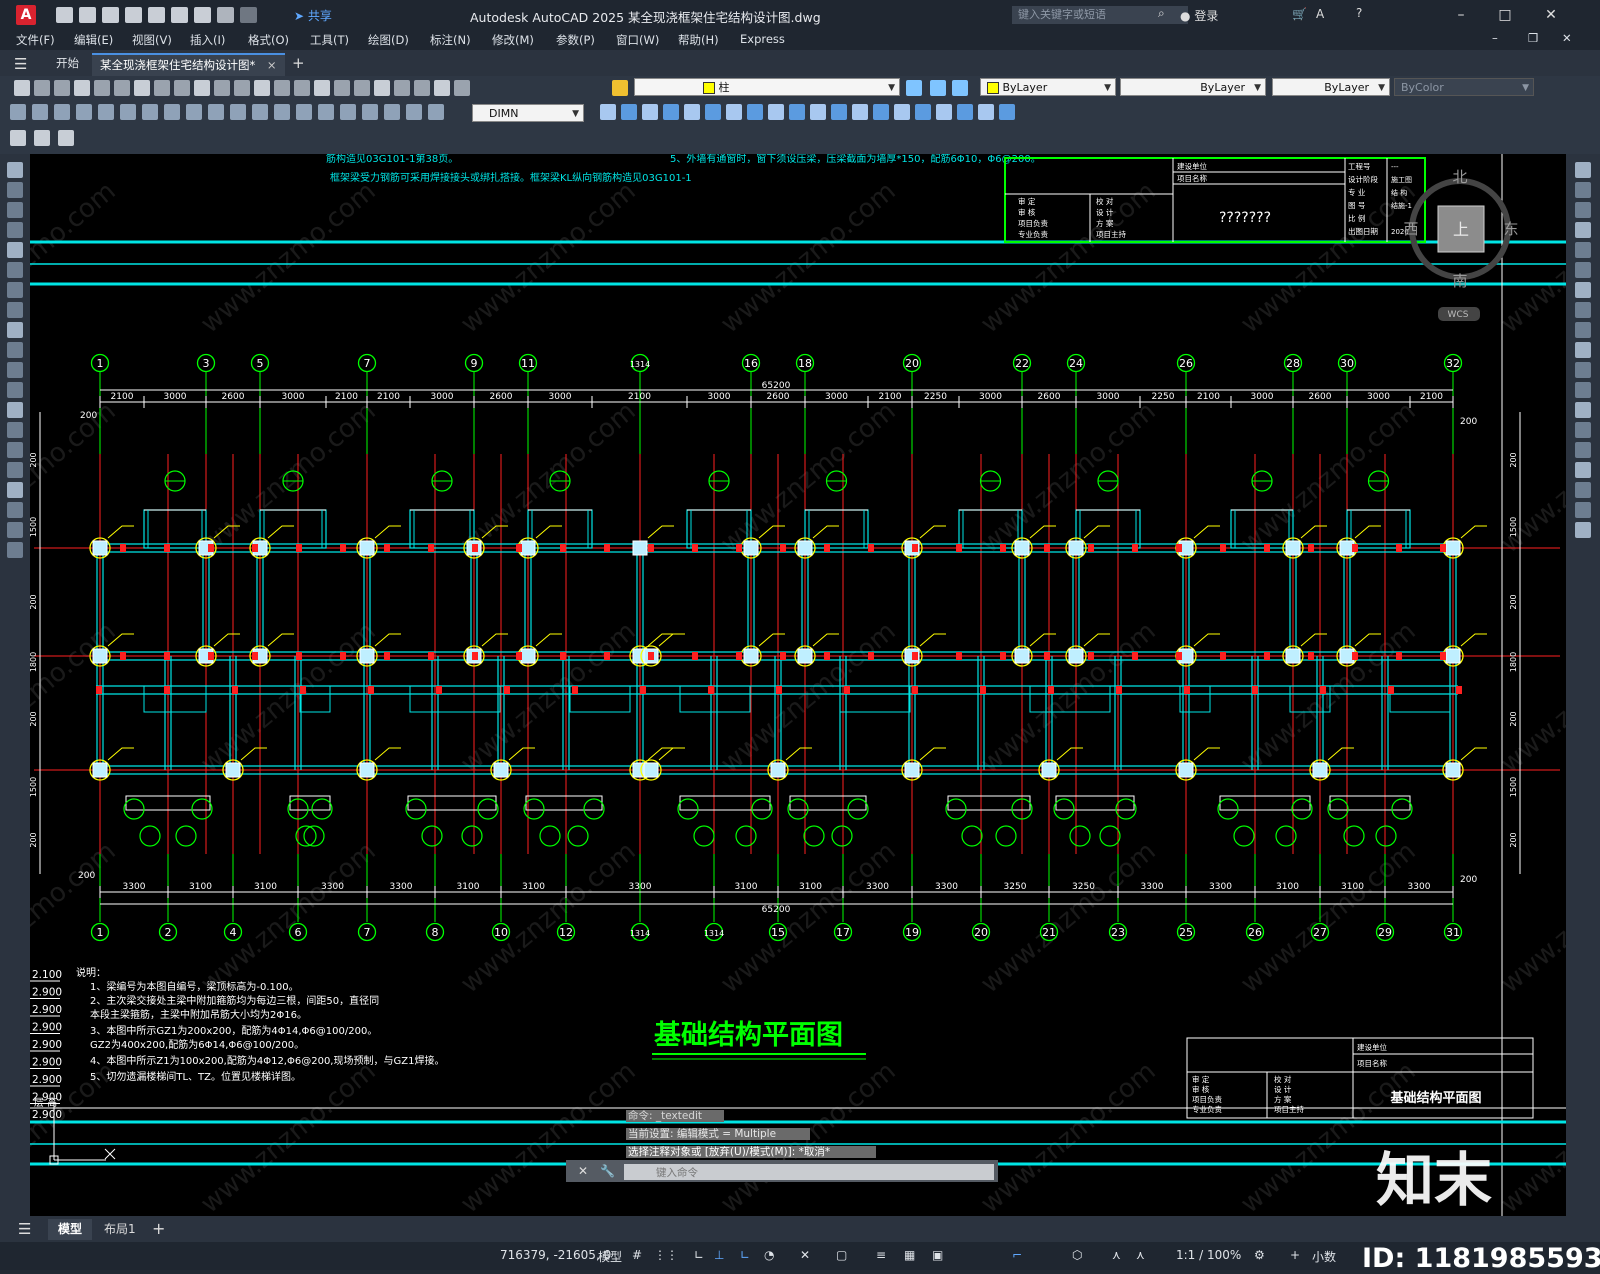 The height and width of the screenshot is (1274, 1600). I want to click on modify-tool-1-icon, so click(1583, 190).